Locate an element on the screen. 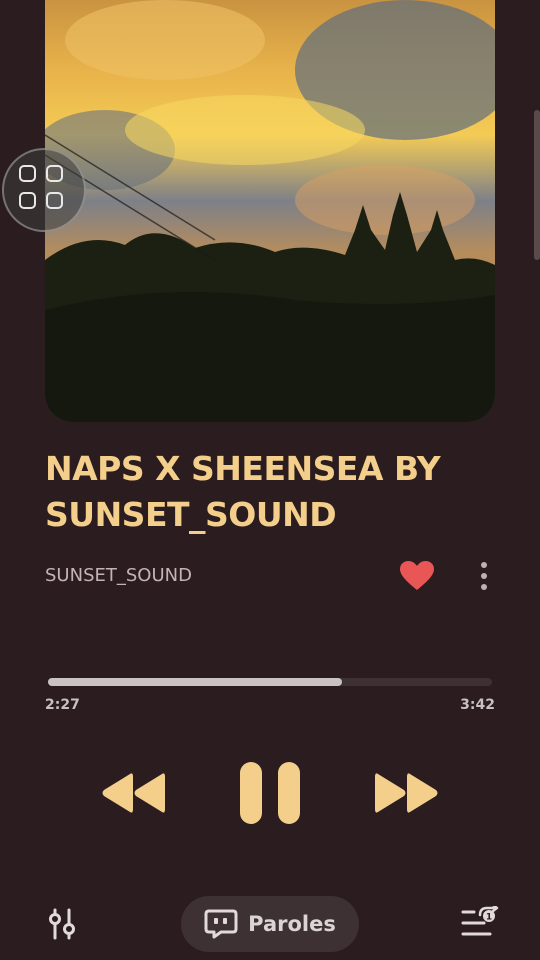 This screenshot has width=540, height=960. equalizer-icon is located at coordinates (62, 924).